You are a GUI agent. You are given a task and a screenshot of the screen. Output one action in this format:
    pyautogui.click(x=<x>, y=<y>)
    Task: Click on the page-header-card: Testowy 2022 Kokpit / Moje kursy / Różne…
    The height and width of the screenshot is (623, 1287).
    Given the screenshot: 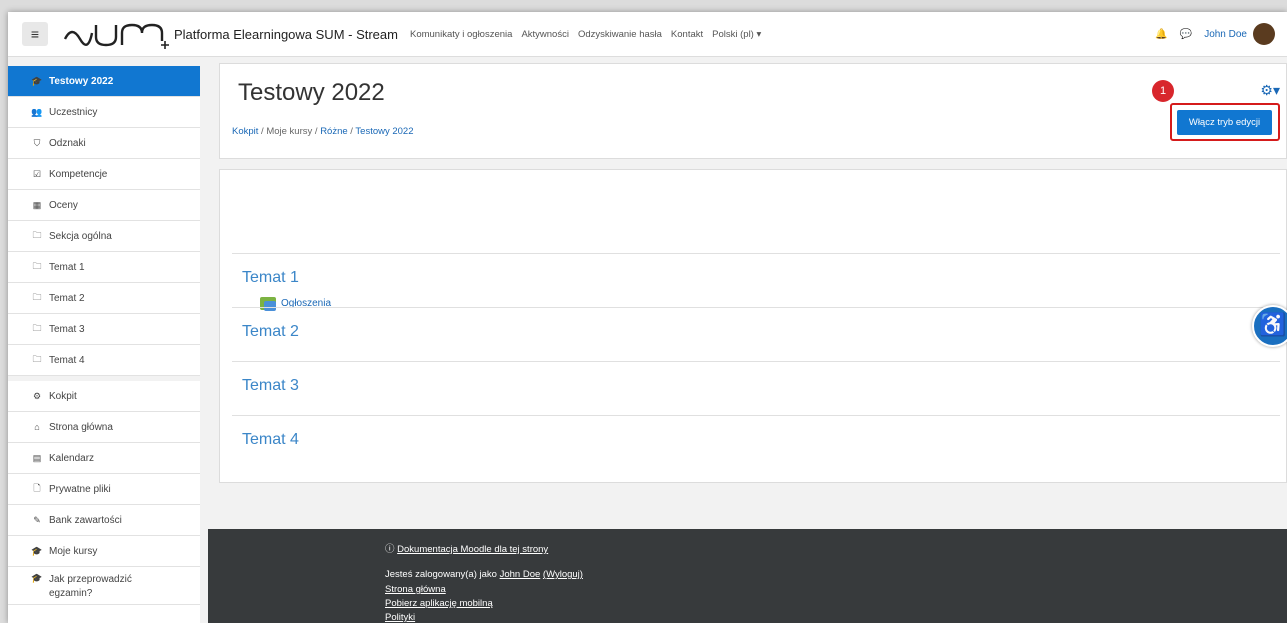 What is the action you would take?
    pyautogui.click(x=753, y=111)
    